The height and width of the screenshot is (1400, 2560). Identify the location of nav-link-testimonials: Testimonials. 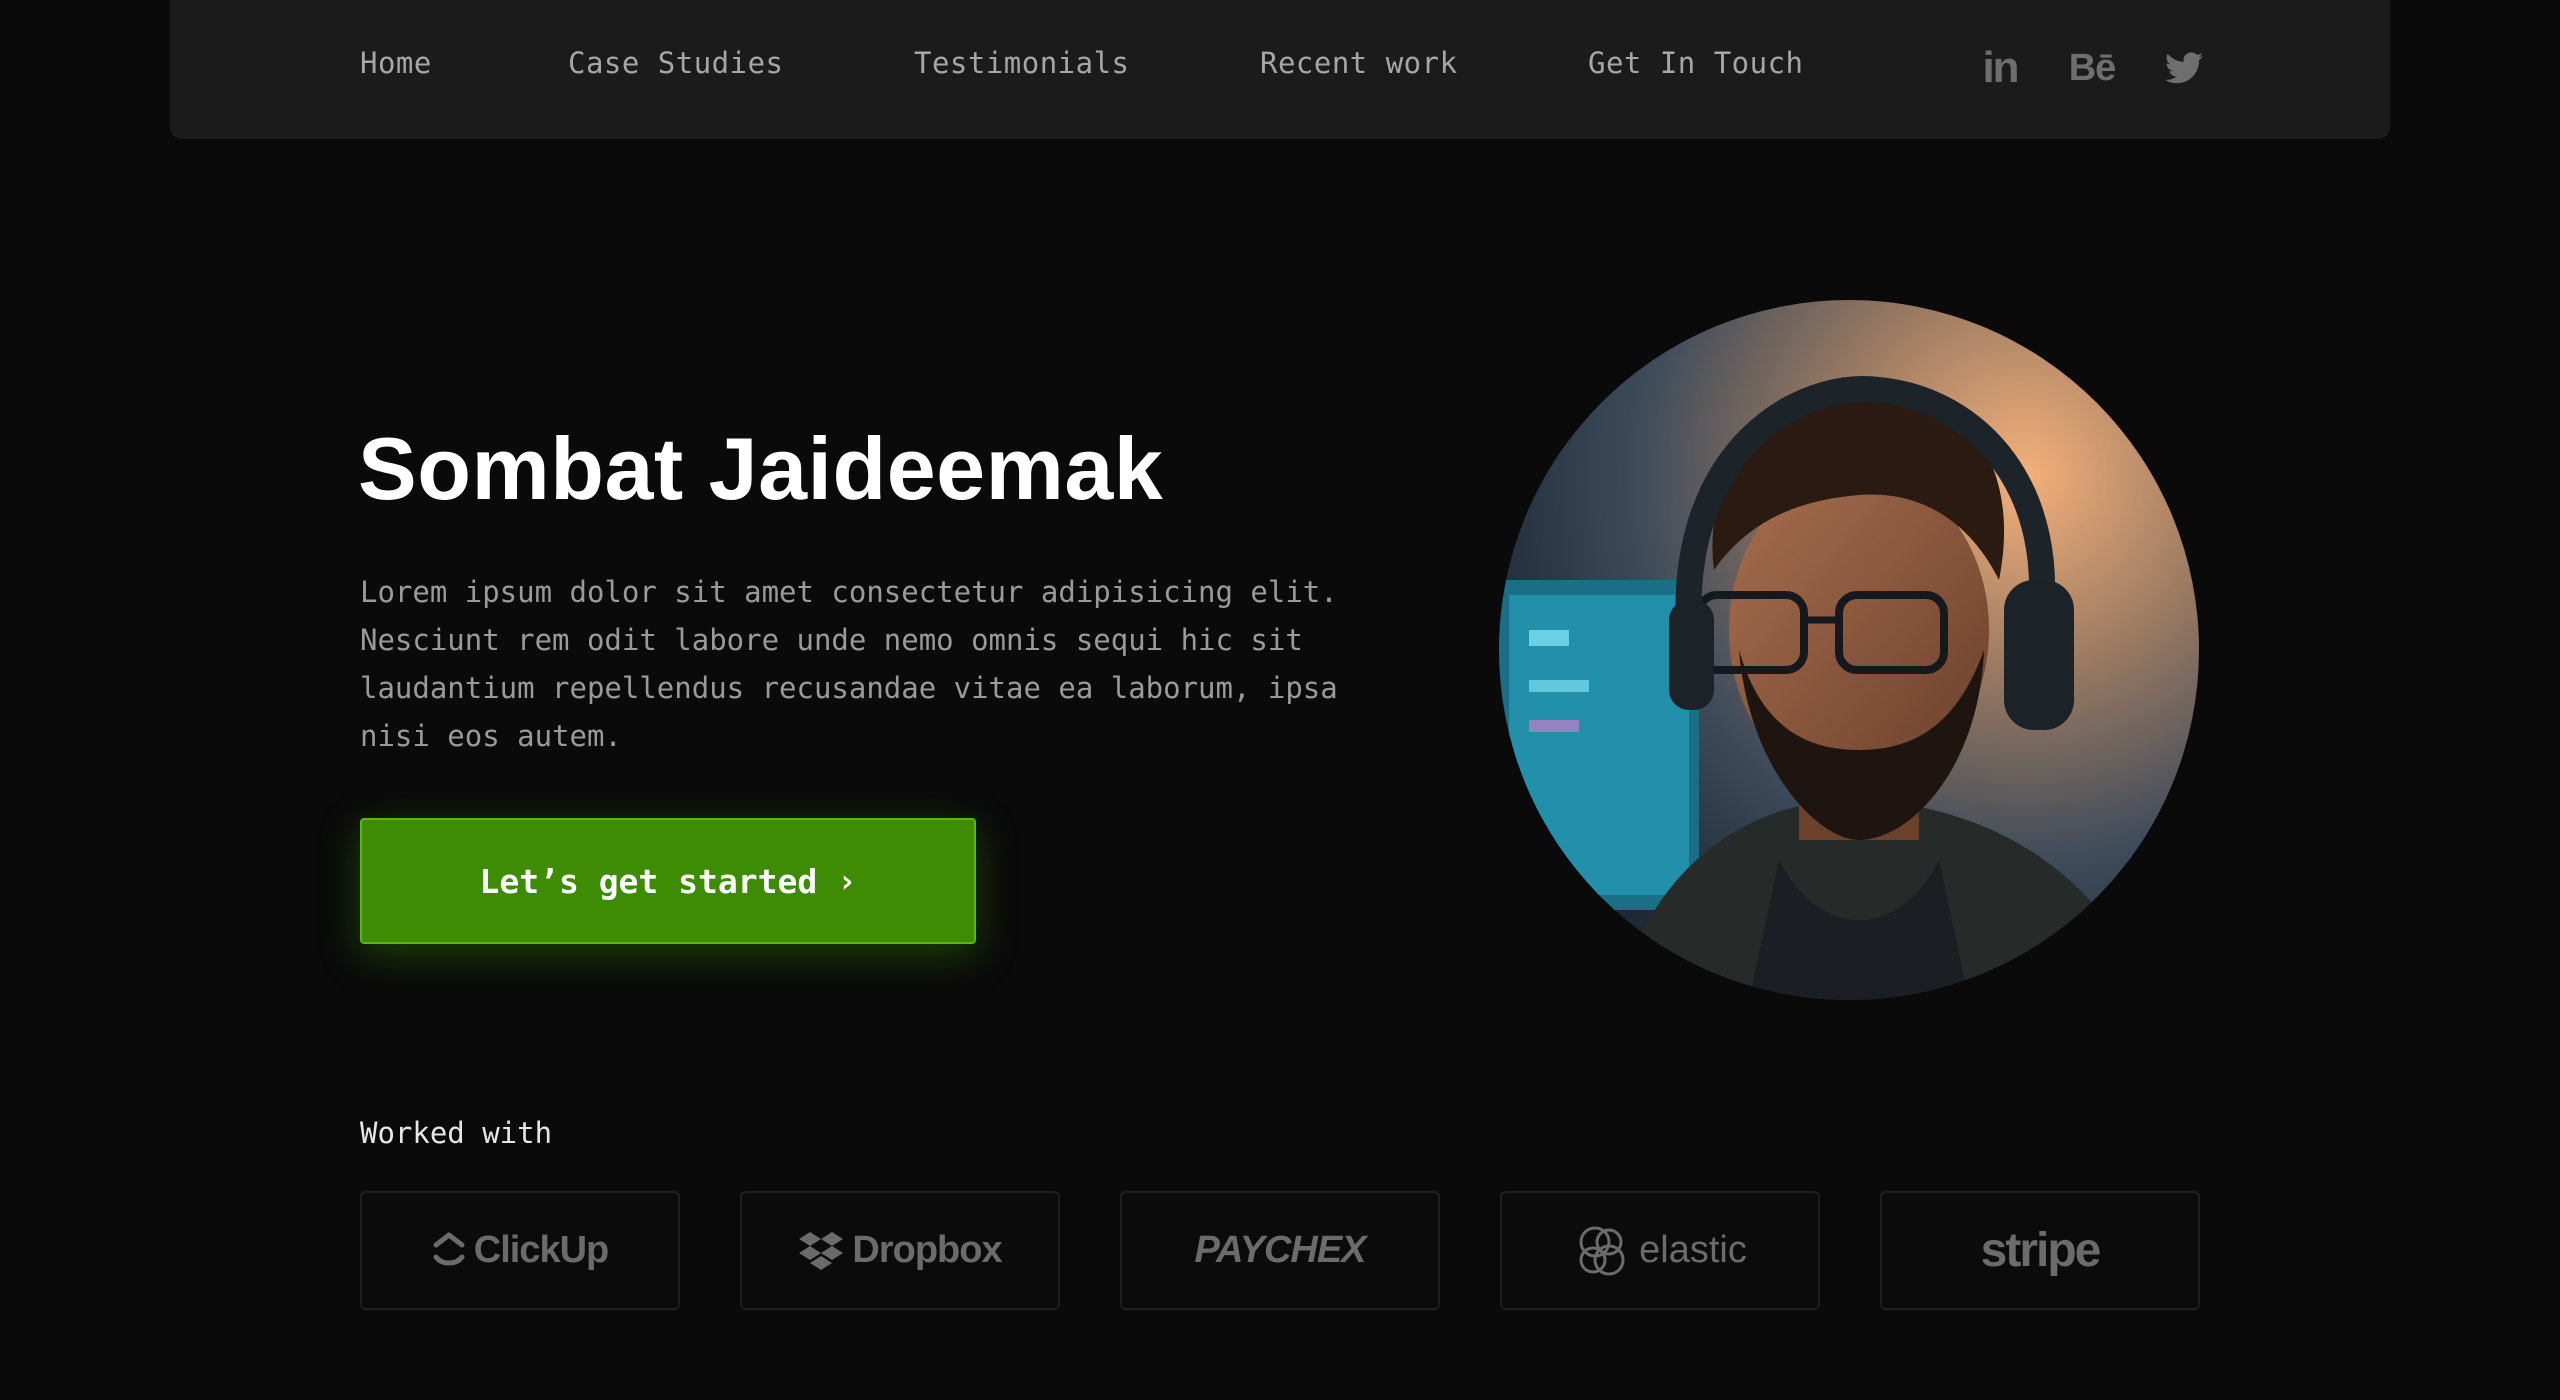
(1022, 63).